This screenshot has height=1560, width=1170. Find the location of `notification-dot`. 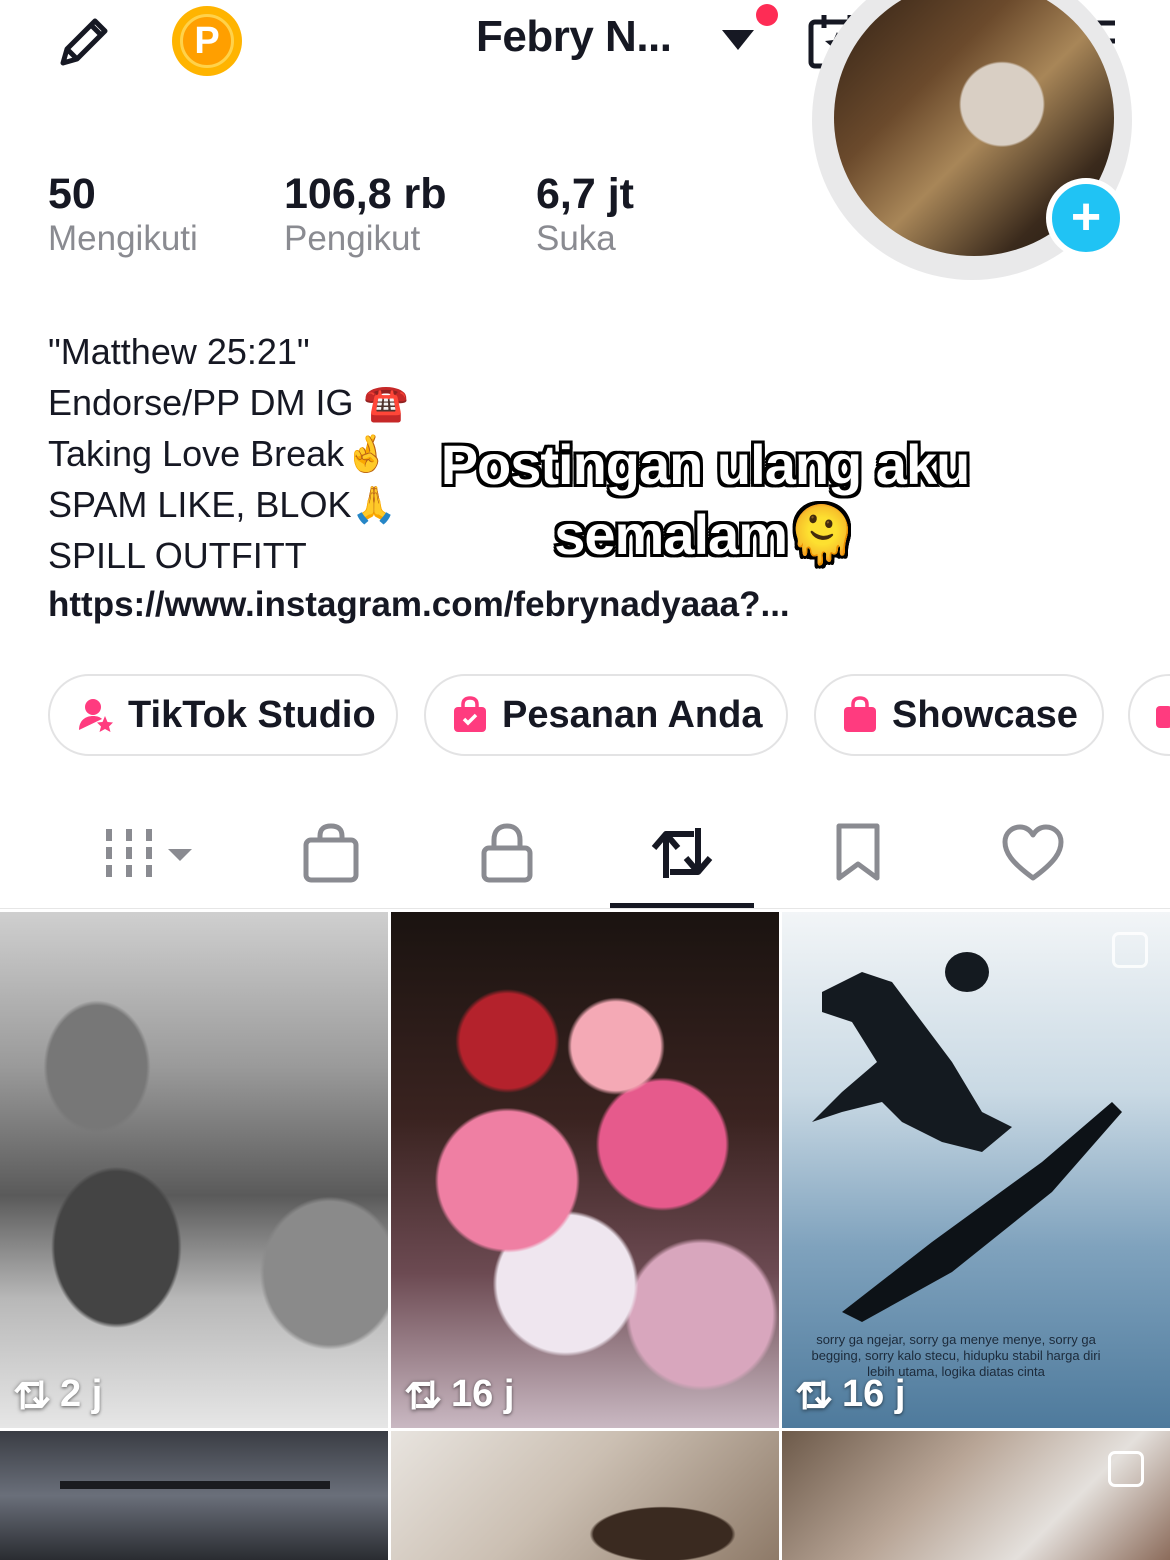

notification-dot is located at coordinates (767, 15).